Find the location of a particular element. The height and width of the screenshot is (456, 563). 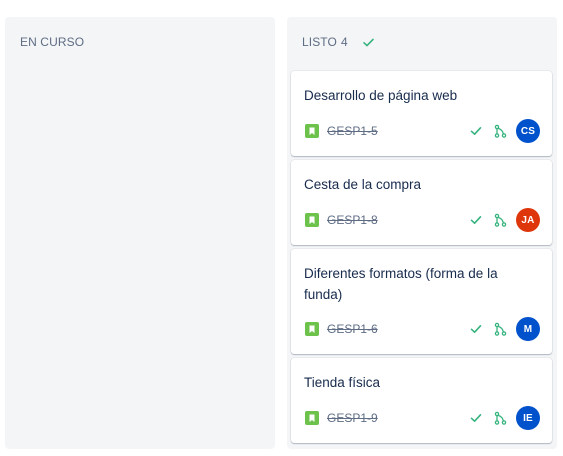

column-header-en-curso: EN CURSO is located at coordinates (52, 42).